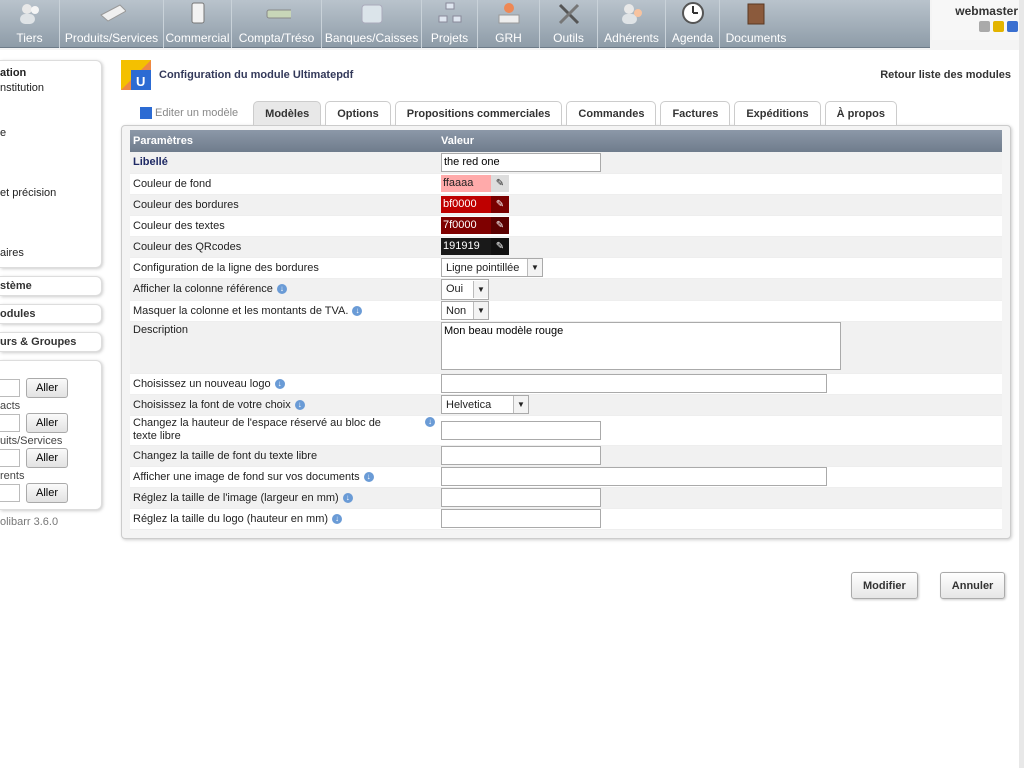  What do you see at coordinates (284, 226) in the screenshot?
I see `label-text-color: Couleur des textes` at bounding box center [284, 226].